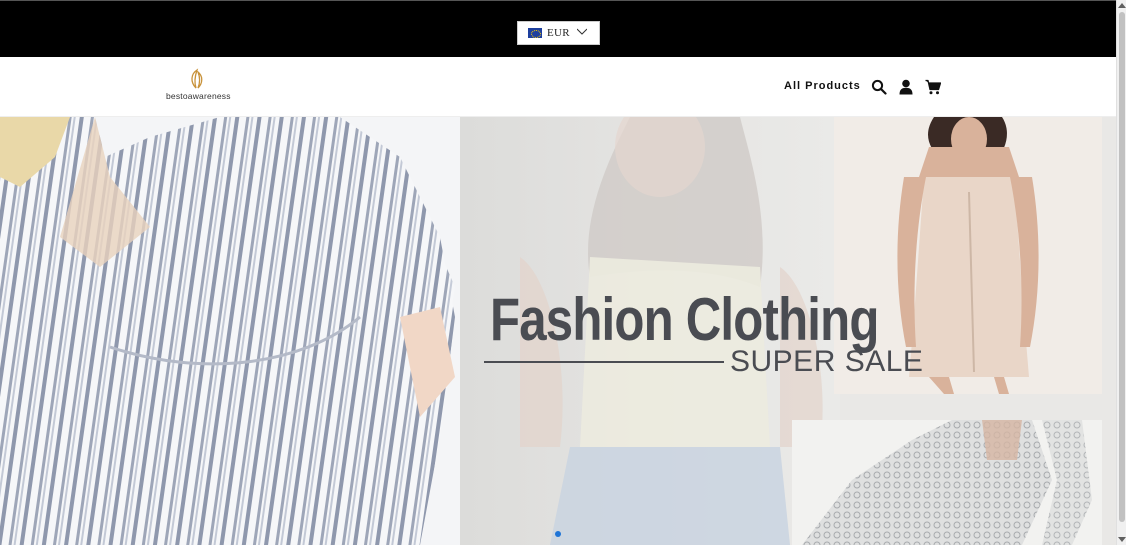  I want to click on carousel-dot-active, so click(558, 534).